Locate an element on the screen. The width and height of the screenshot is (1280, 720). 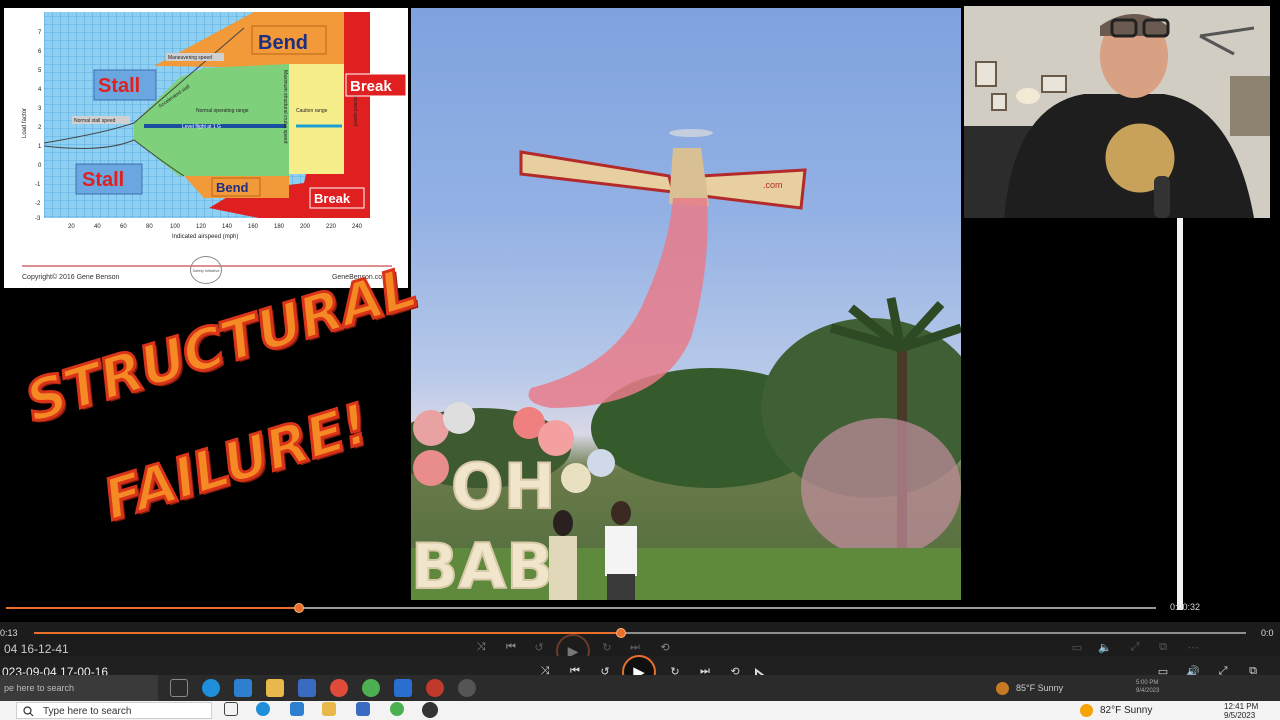
divider-bar is located at coordinates (1180, 414).